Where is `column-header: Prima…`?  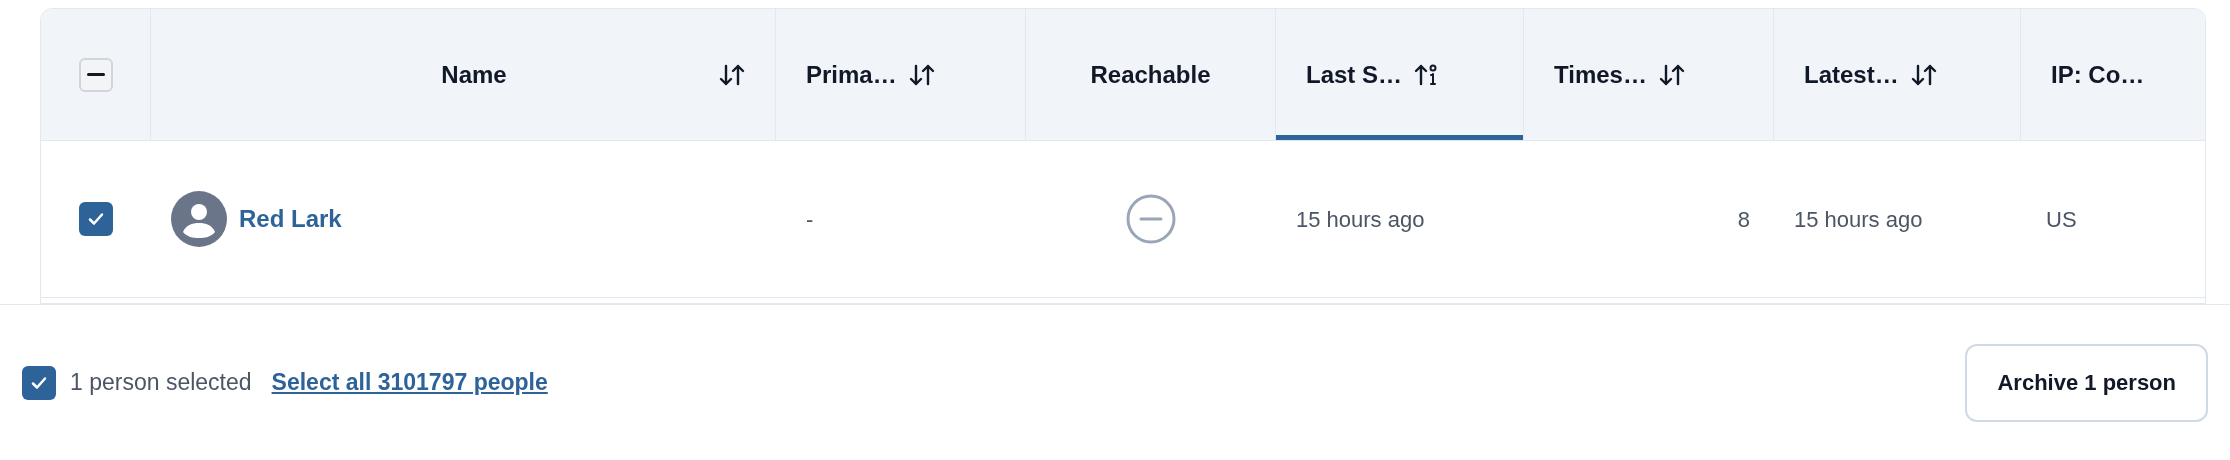
column-header: Prima… is located at coordinates (901, 74).